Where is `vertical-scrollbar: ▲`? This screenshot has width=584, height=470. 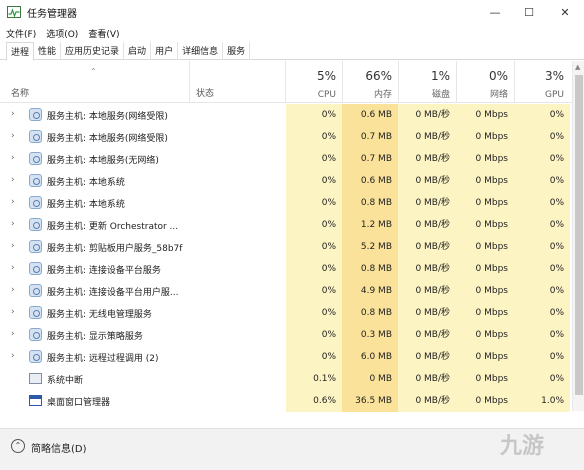
vertical-scrollbar: ▲ is located at coordinates (578, 236).